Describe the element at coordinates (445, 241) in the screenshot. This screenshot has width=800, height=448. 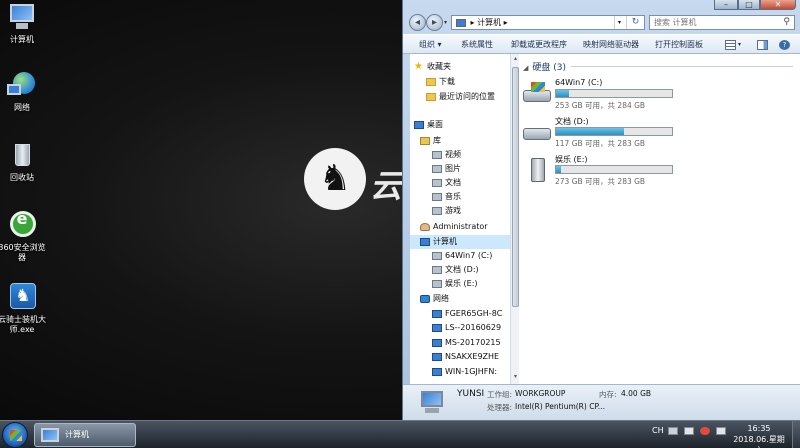
I see `nav-label: 计算机` at that location.